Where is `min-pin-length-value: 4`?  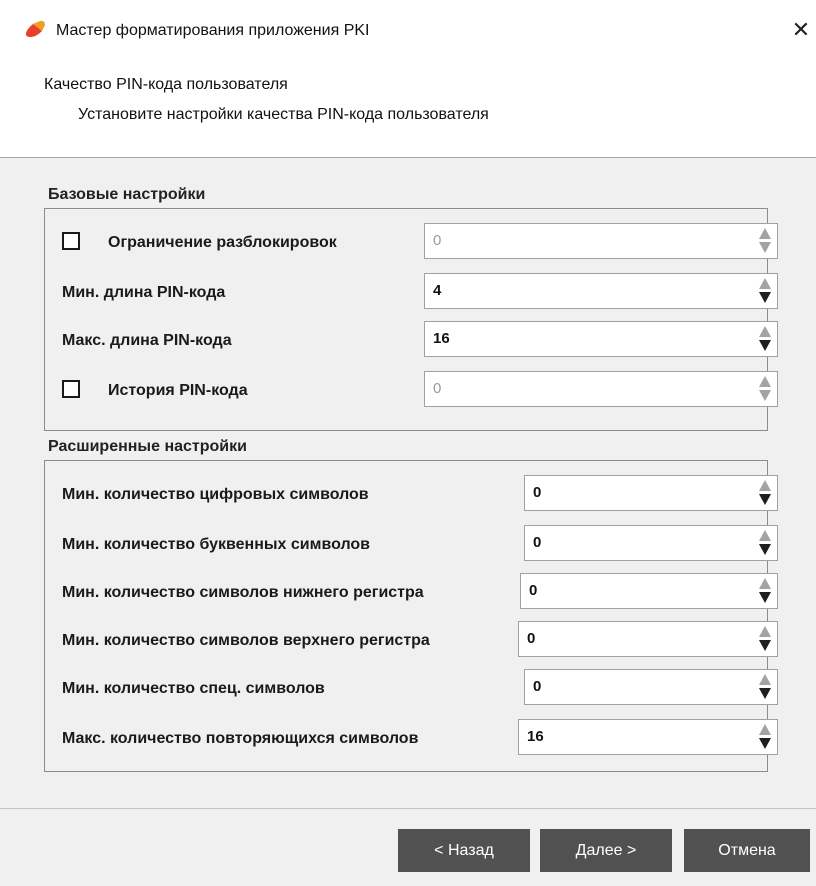 min-pin-length-value: 4 is located at coordinates (437, 290).